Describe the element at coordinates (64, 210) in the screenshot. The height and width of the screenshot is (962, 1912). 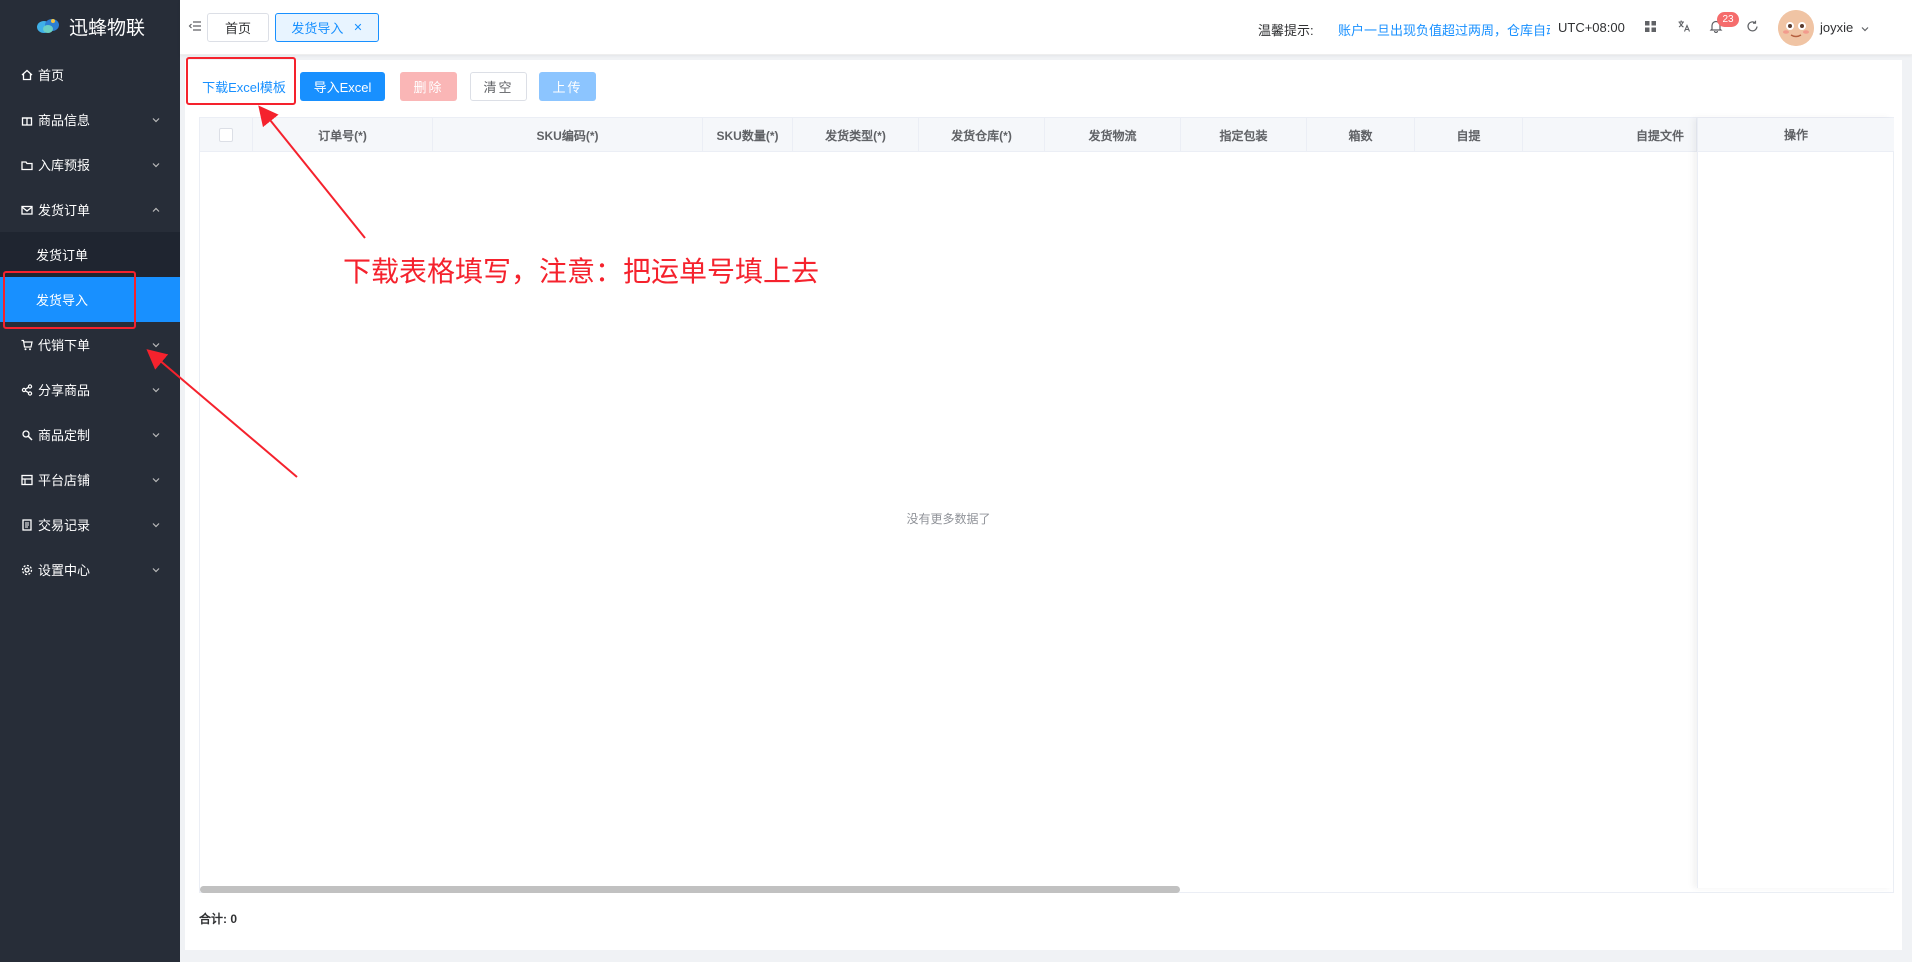
I see `sidebar-item-label: 发货订单` at that location.